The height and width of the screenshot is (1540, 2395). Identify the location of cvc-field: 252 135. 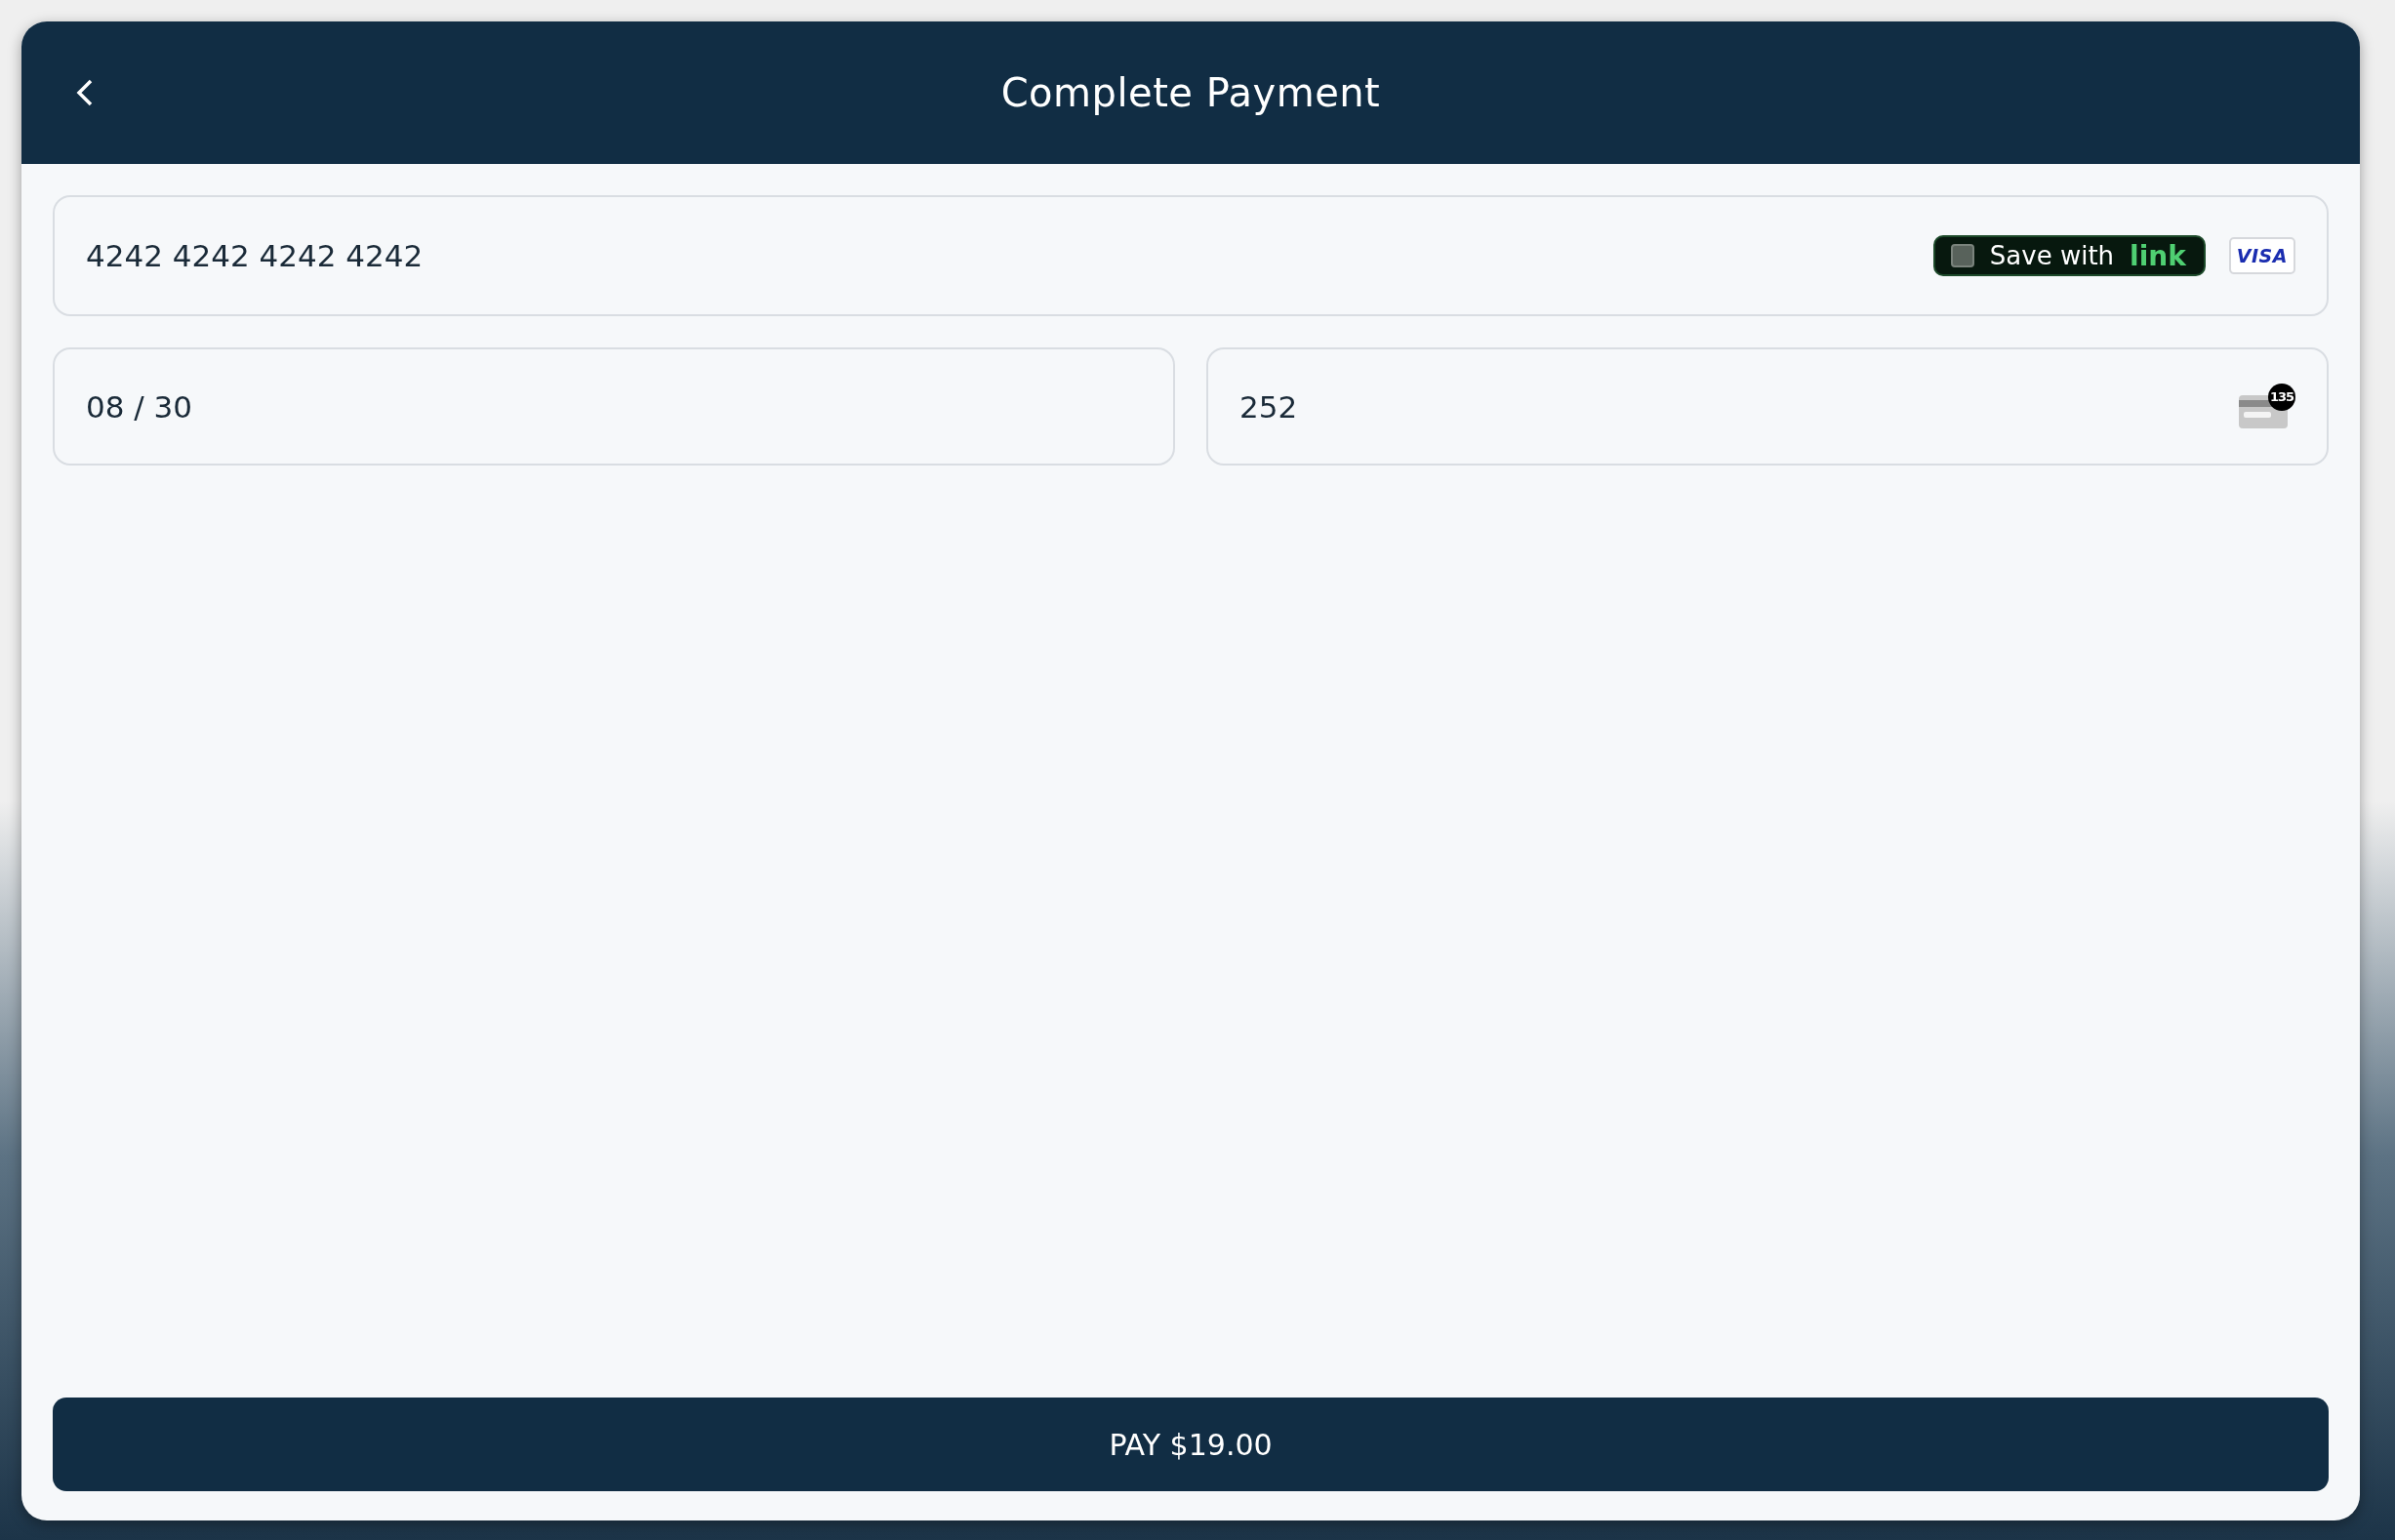
(1767, 406).